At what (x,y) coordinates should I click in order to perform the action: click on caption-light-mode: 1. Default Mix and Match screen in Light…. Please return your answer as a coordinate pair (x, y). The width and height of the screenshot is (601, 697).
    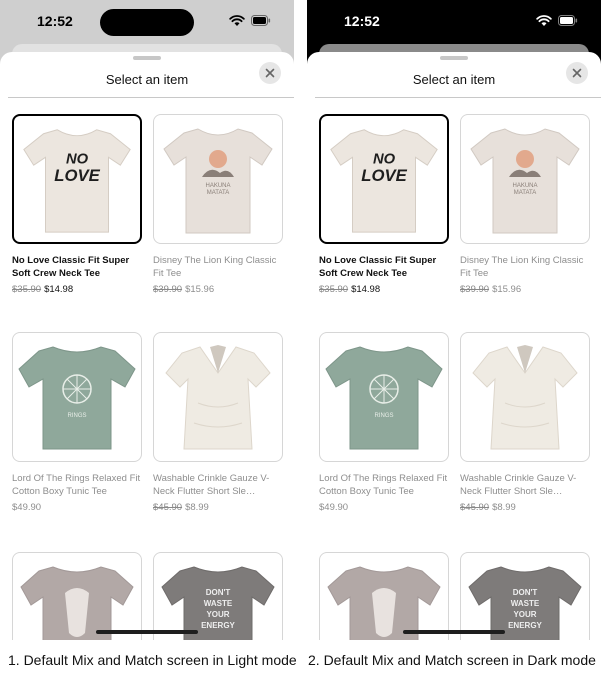
    Looking at the image, I should click on (152, 660).